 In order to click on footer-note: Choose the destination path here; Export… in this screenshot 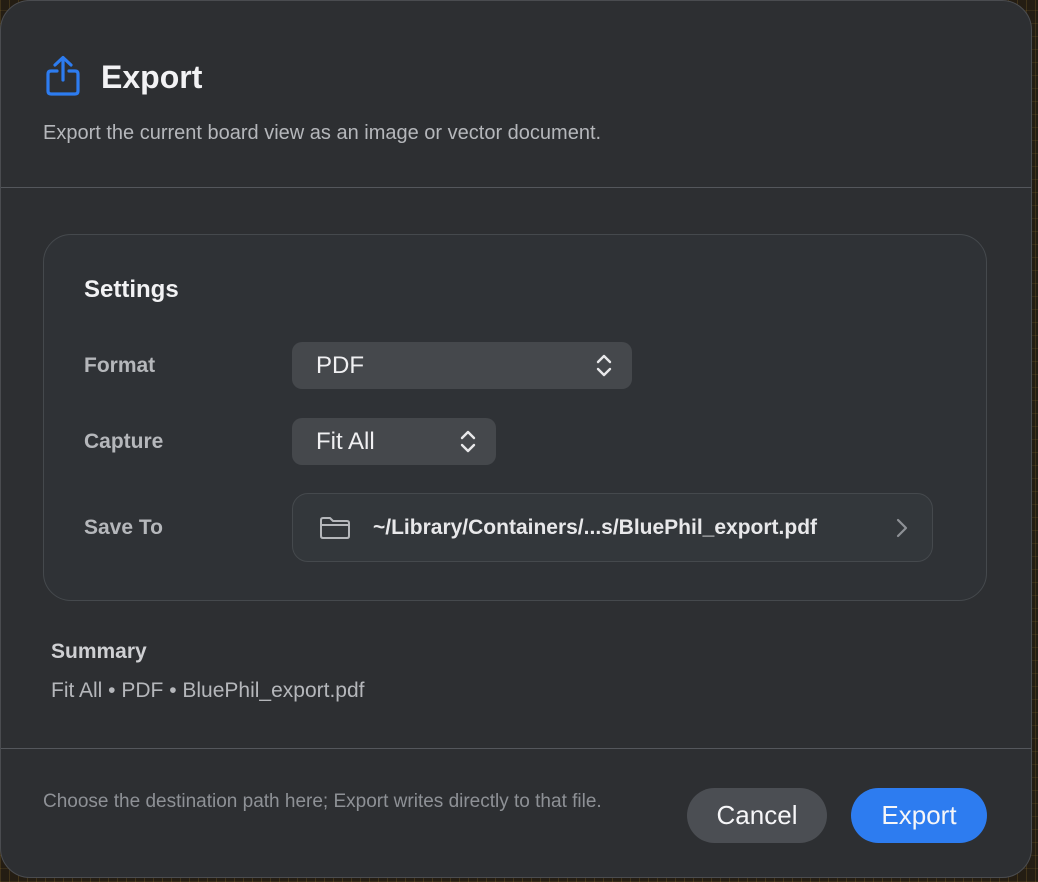, I will do `click(322, 801)`.